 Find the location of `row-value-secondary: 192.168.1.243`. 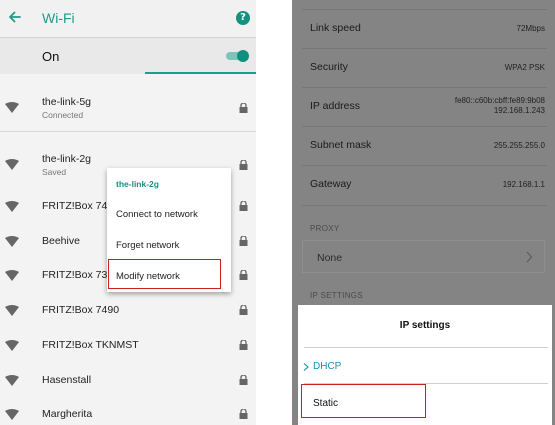

row-value-secondary: 192.168.1.243 is located at coordinates (519, 110).